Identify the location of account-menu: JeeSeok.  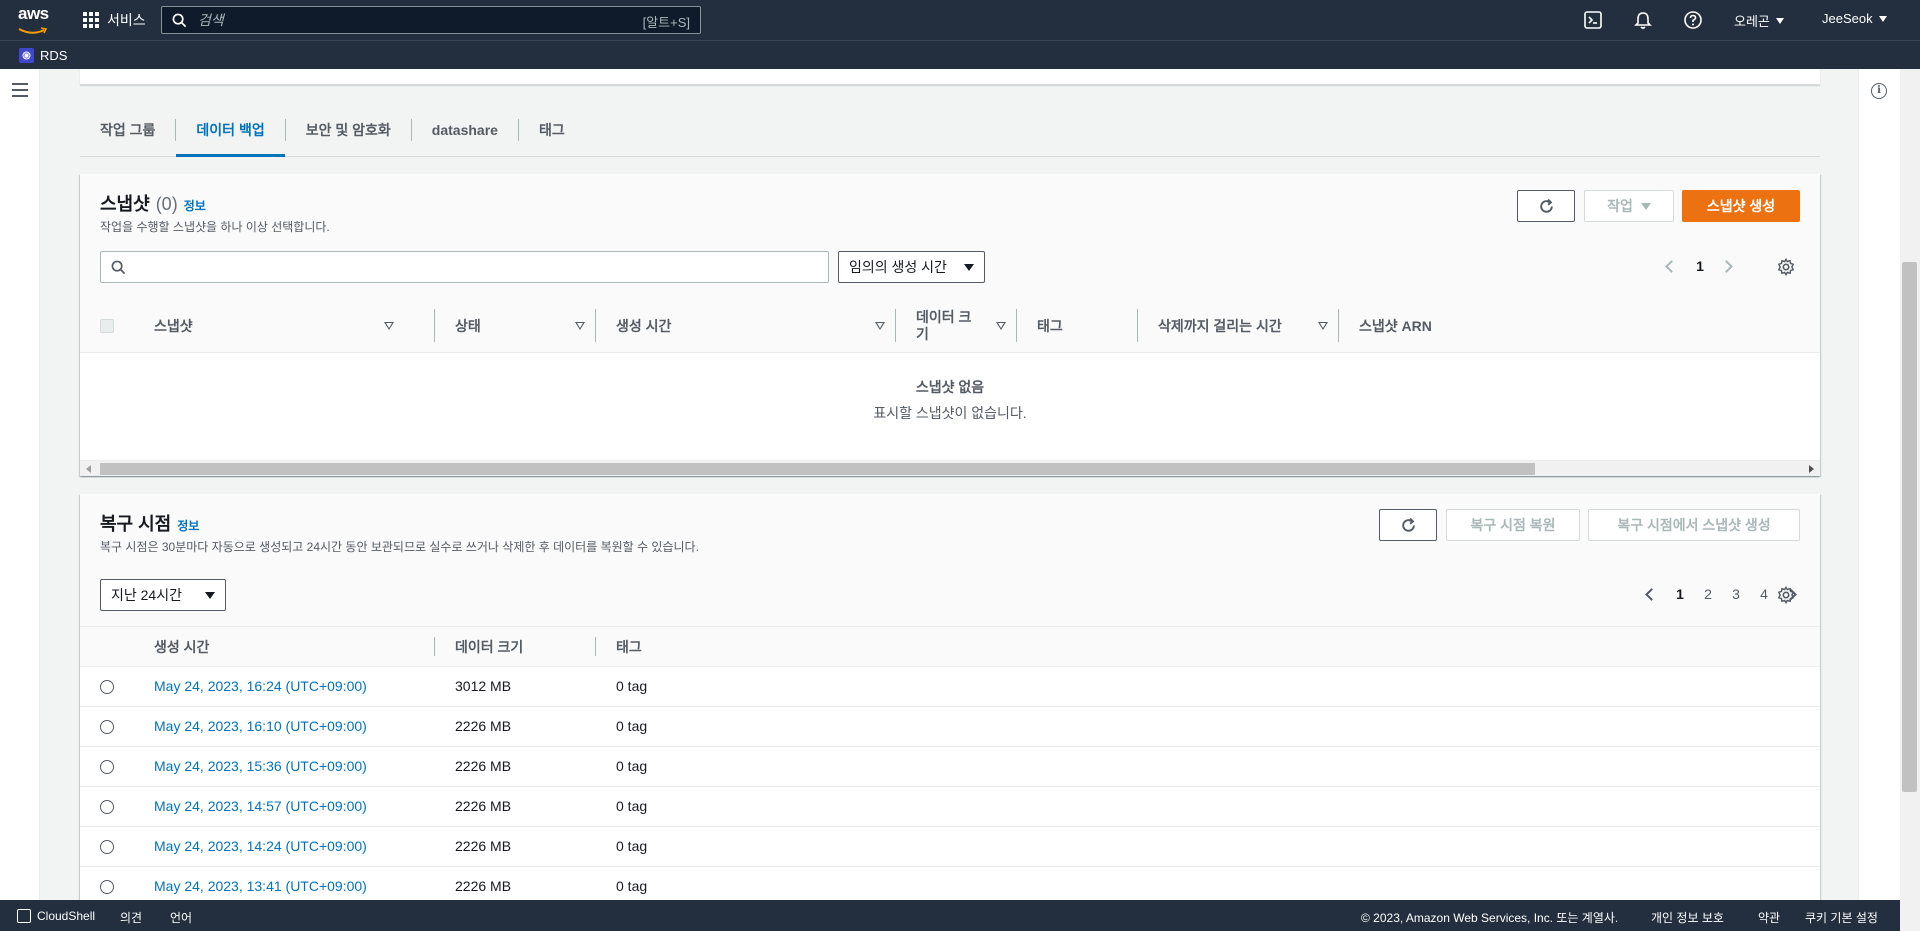
(1854, 18).